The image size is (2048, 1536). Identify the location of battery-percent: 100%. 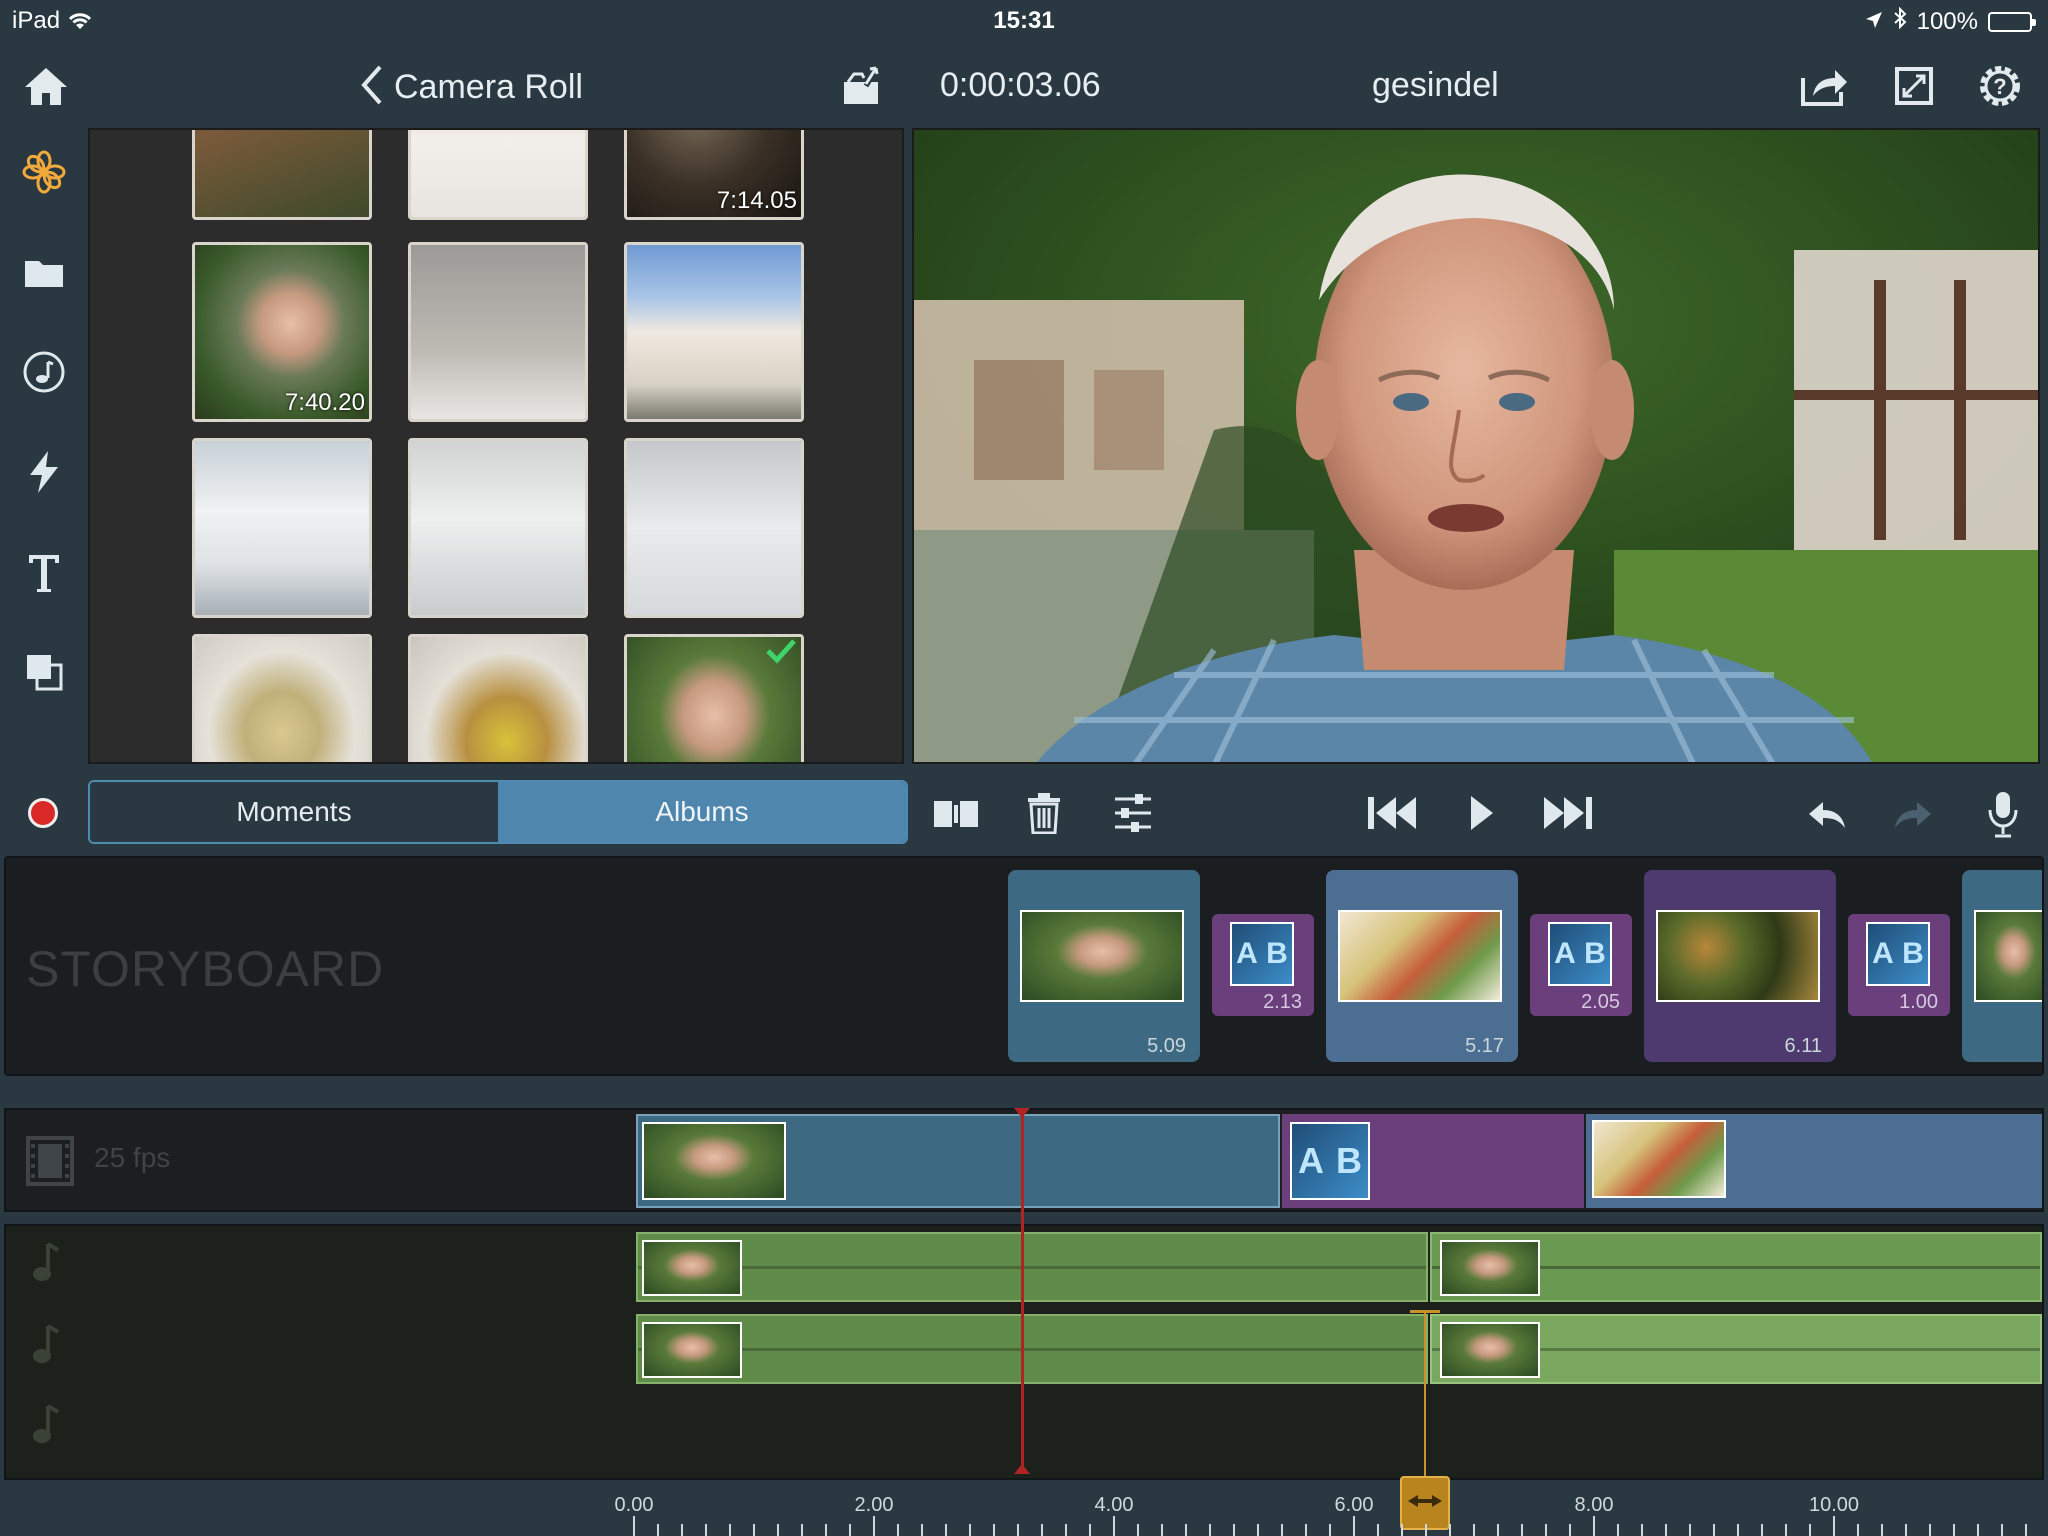
(1947, 21).